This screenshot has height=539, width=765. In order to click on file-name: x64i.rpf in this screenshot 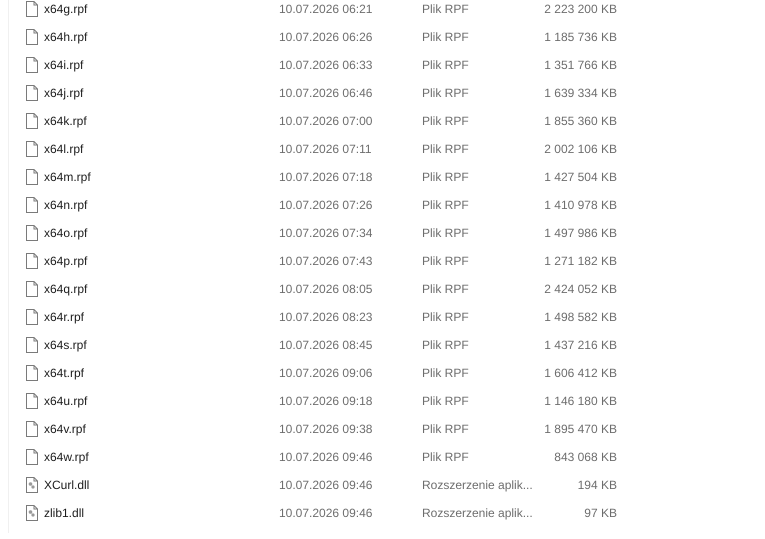, I will do `click(161, 65)`.